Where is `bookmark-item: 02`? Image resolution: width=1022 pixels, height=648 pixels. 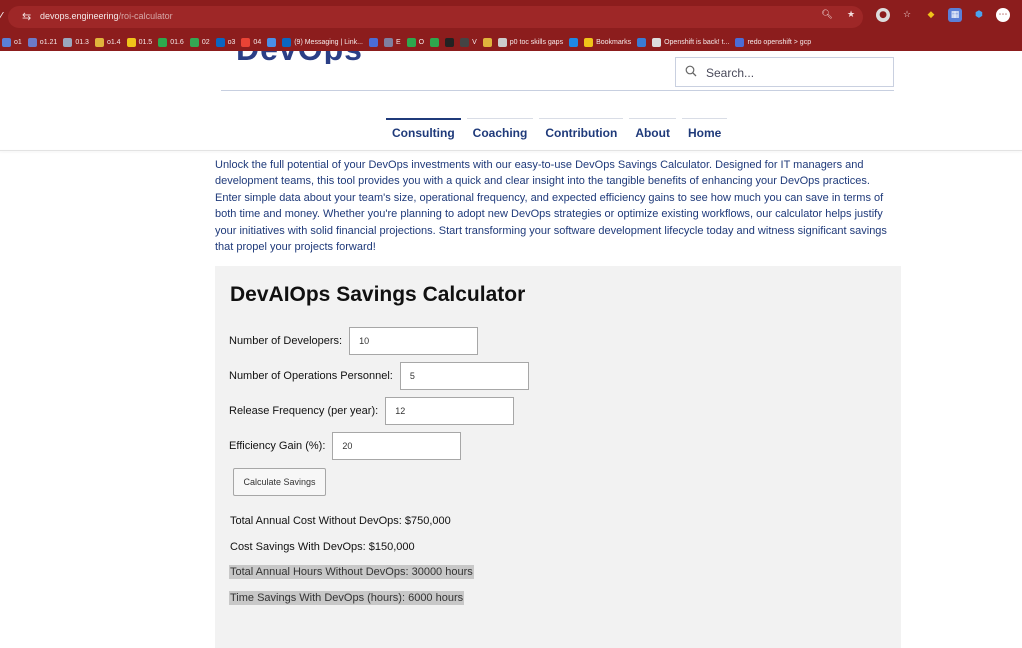 bookmark-item: 02 is located at coordinates (199, 42).